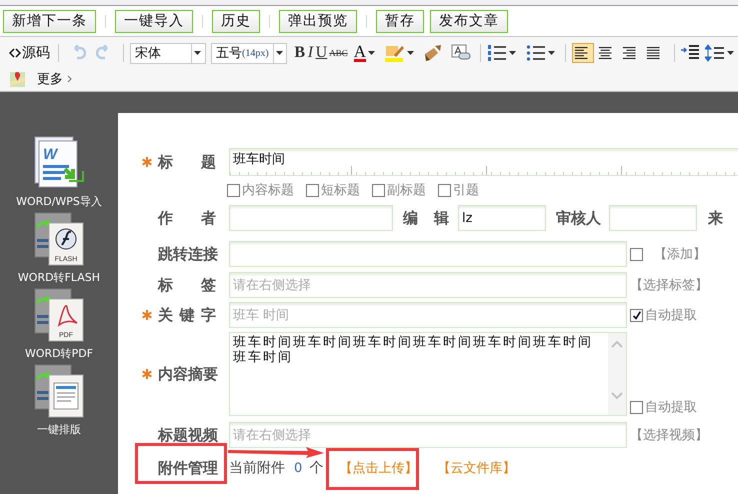  Describe the element at coordinates (680, 254) in the screenshot. I see `action-link: 【添加】` at that location.